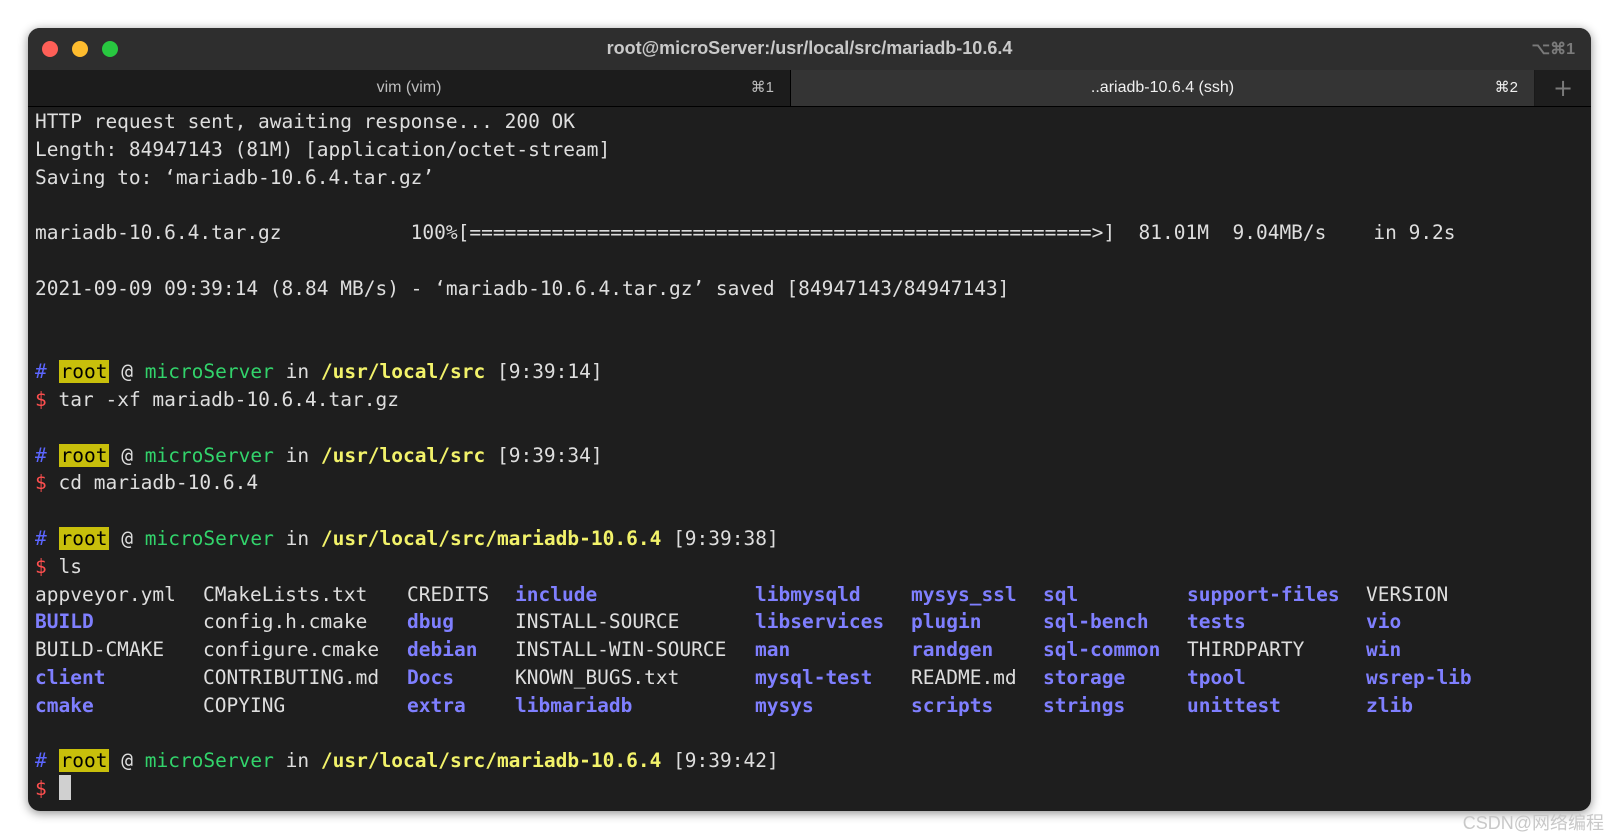 The width and height of the screenshot is (1620, 839). Describe the element at coordinates (1384, 650) in the screenshot. I see `ls-directory: win` at that location.